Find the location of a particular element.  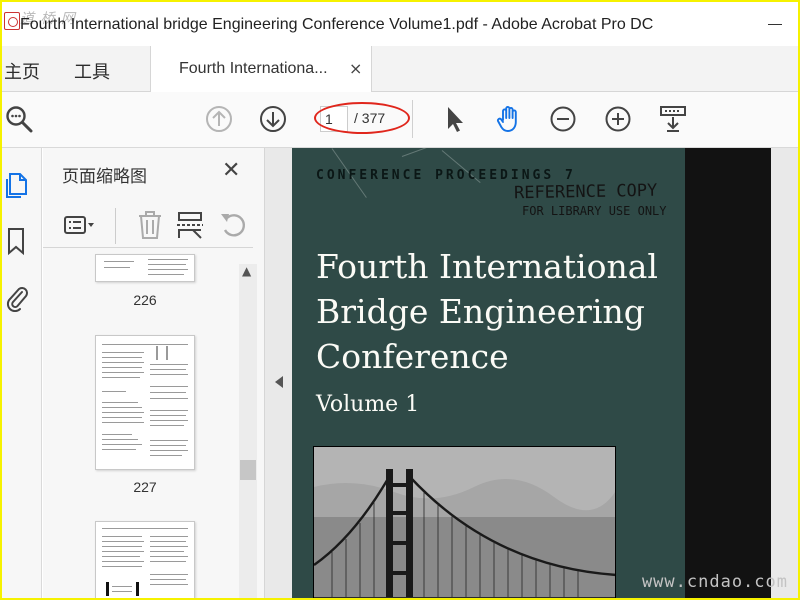

bookmark-icon is located at coordinates (17, 241).